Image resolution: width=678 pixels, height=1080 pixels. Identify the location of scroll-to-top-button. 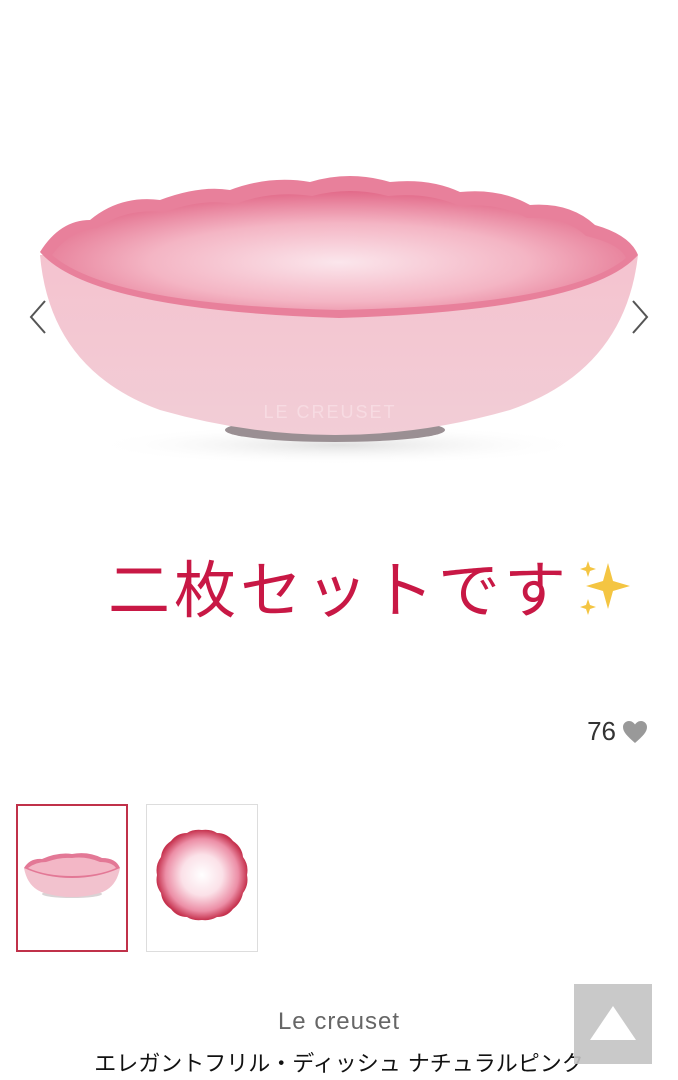
(613, 1024).